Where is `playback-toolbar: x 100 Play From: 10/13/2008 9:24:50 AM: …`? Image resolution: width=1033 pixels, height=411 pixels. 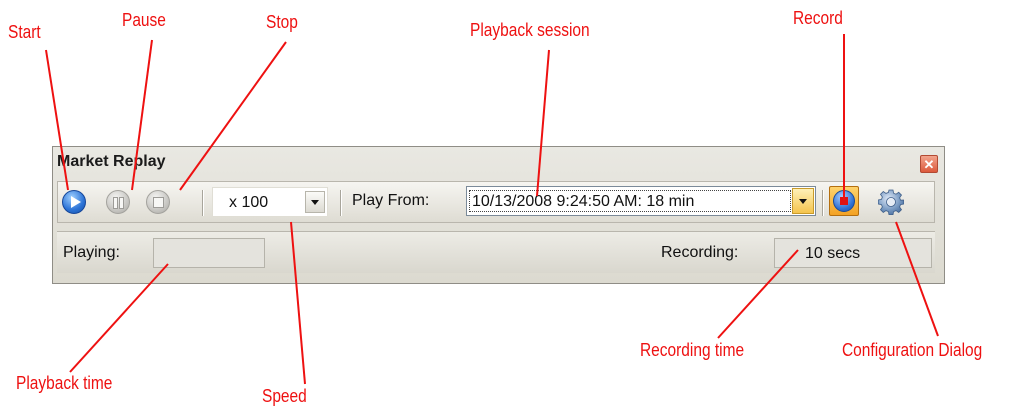
playback-toolbar: x 100 Play From: 10/13/2008 9:24:50 AM: … is located at coordinates (496, 202).